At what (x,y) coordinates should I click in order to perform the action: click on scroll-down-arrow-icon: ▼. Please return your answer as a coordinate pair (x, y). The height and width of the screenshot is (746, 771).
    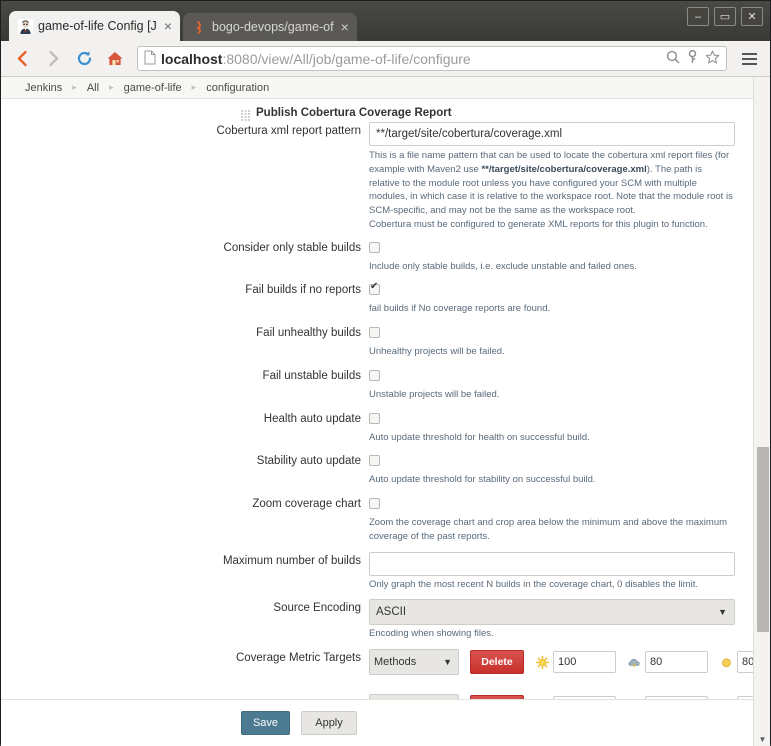
    Looking at the image, I should click on (762, 739).